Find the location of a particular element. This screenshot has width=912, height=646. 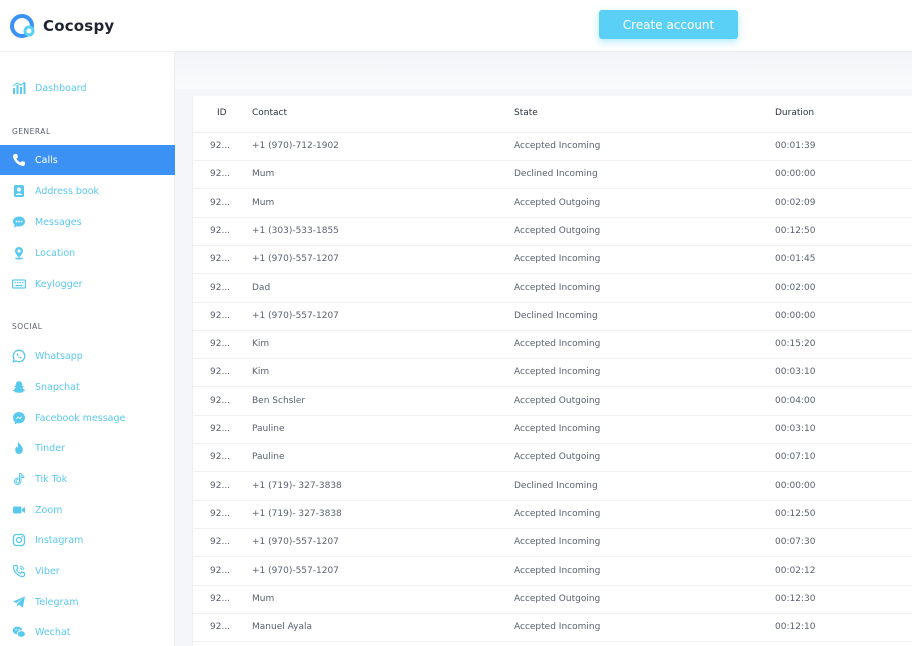

sidebar-item-label: Facebook message is located at coordinates (80, 418).